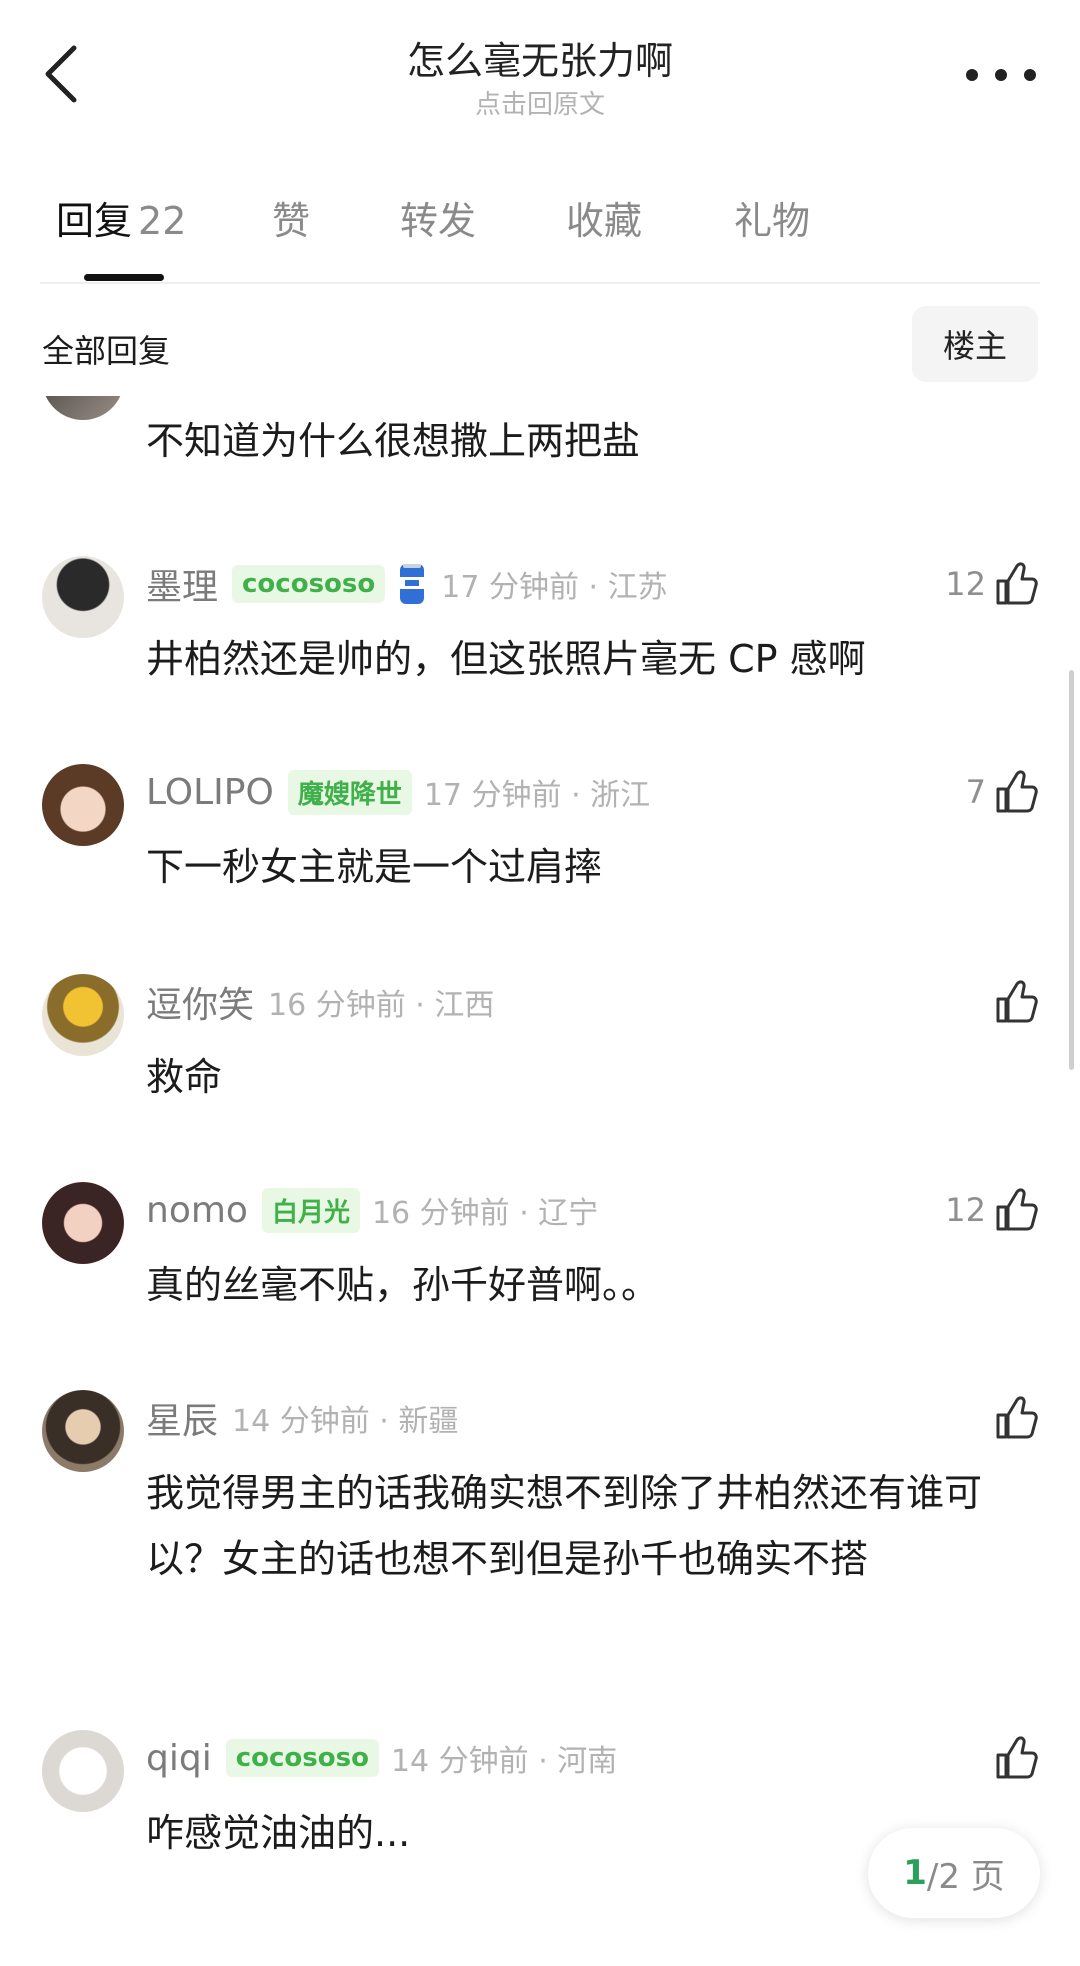  I want to click on tab-favorites: 收藏, so click(604, 217).